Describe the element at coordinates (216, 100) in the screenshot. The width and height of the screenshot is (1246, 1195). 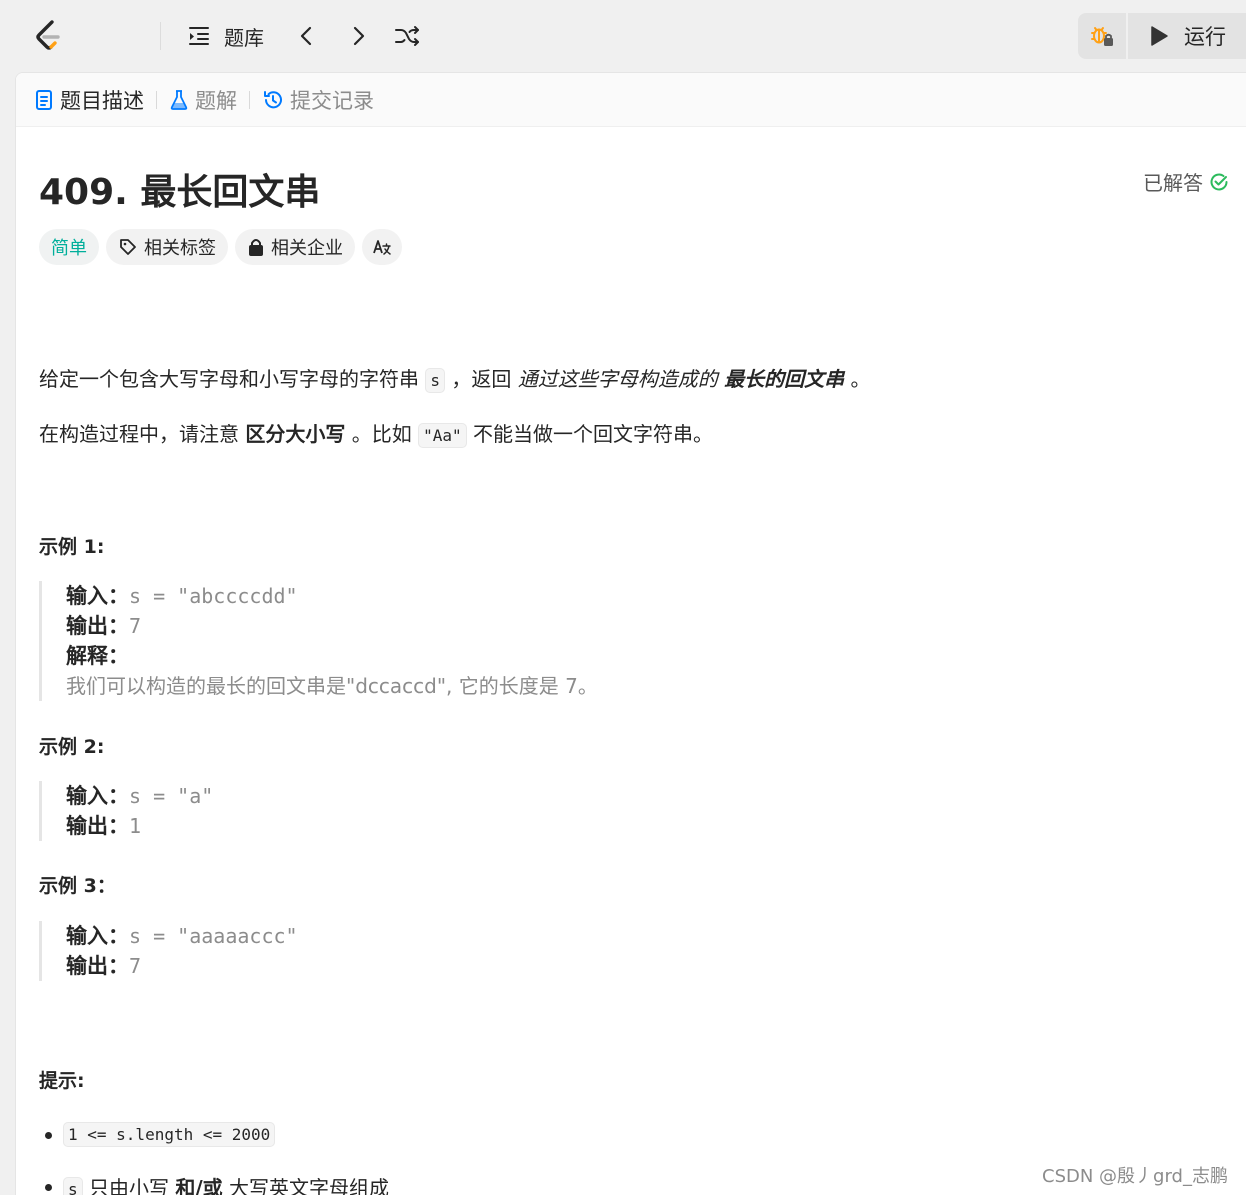
I see `tab-solutions-label: 题解` at that location.